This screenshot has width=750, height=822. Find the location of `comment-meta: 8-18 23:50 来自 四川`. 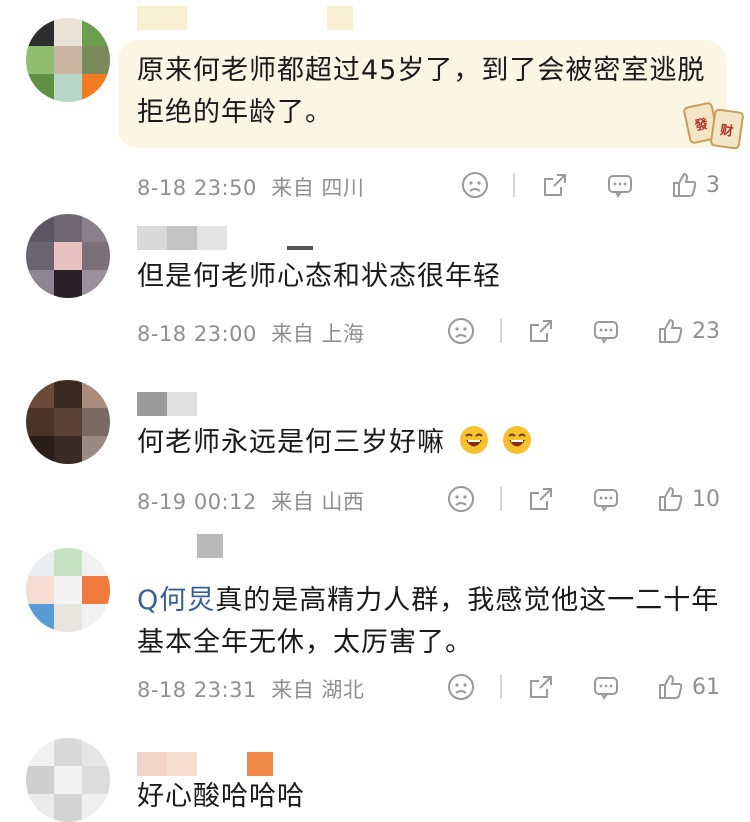

comment-meta: 8-18 23:50 来自 四川 is located at coordinates (250, 187).